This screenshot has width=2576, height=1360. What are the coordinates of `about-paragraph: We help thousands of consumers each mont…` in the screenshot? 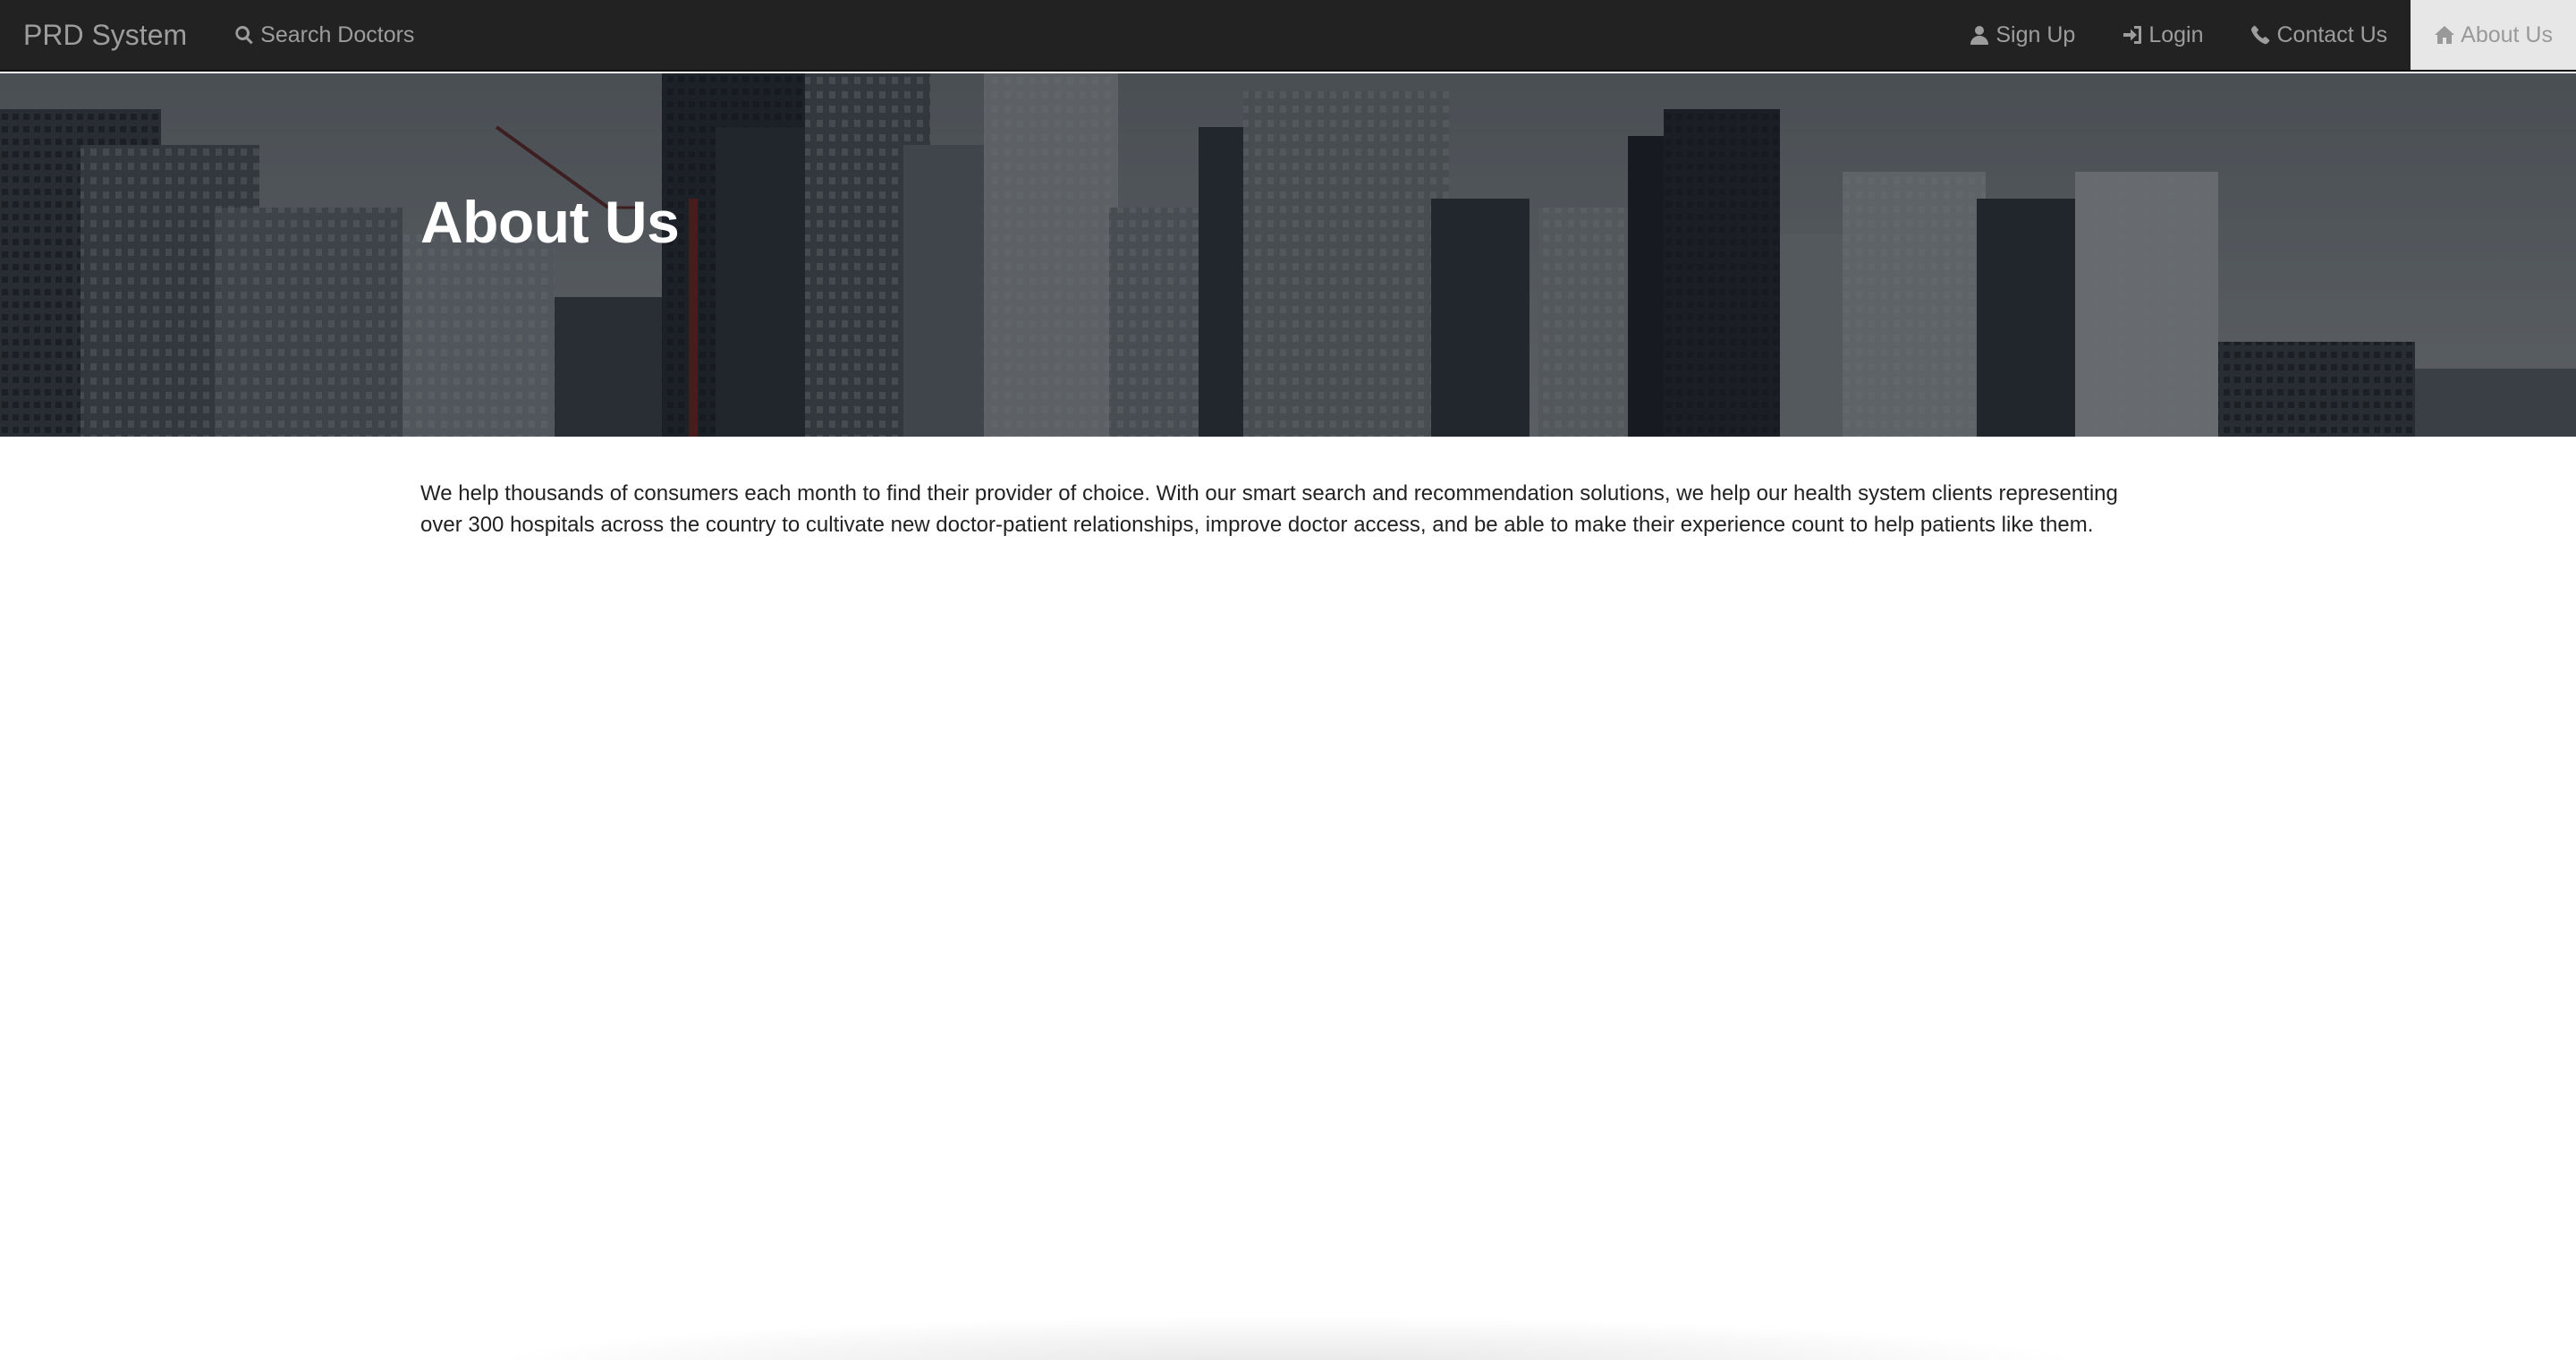 It's located at (1269, 509).